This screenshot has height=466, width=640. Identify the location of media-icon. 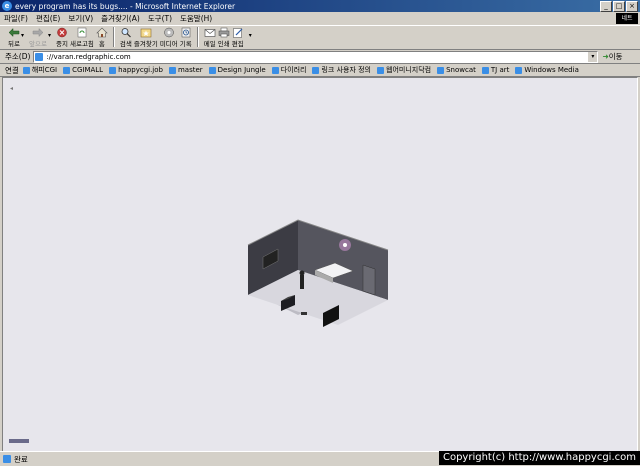
(169, 32).